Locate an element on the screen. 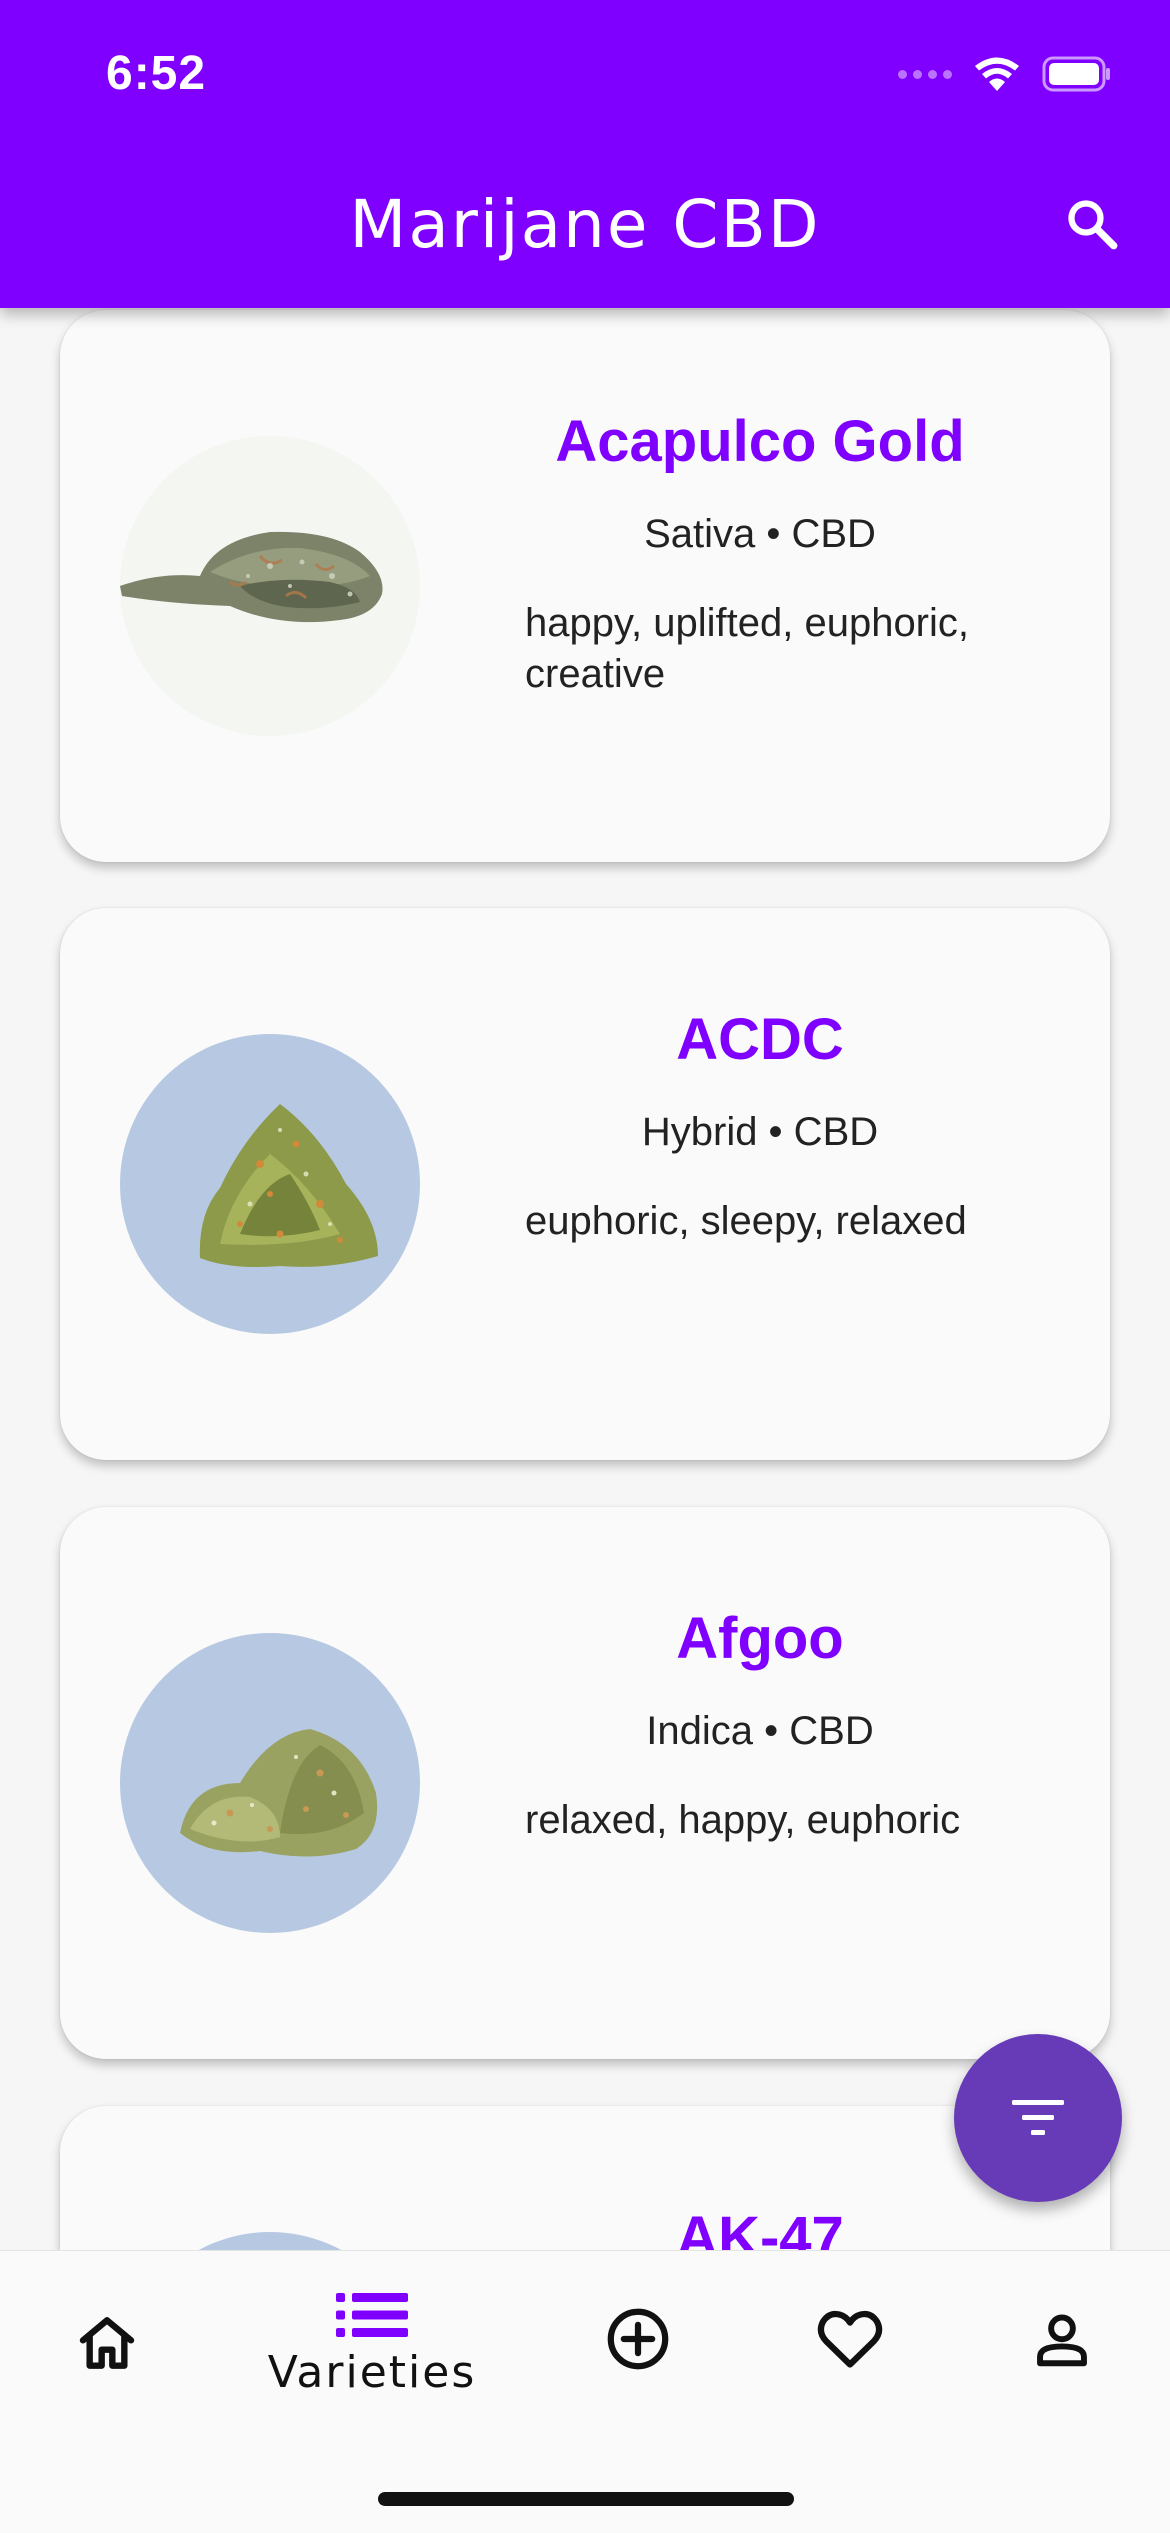 The image size is (1170, 2533). nav-item-add is located at coordinates (638, 2395).